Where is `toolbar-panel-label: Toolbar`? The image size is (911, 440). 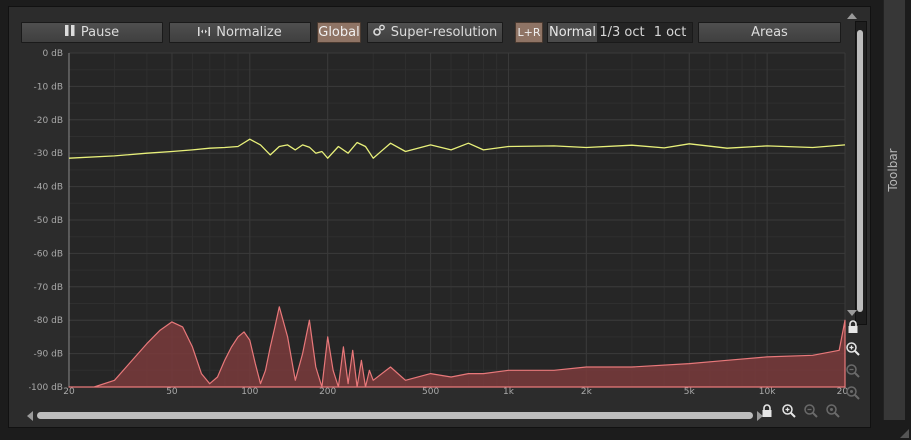 toolbar-panel-label: Toolbar is located at coordinates (893, 170).